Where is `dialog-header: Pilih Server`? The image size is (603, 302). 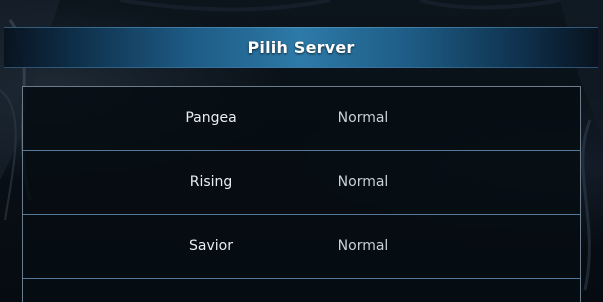
dialog-header: Pilih Server is located at coordinates (301, 47).